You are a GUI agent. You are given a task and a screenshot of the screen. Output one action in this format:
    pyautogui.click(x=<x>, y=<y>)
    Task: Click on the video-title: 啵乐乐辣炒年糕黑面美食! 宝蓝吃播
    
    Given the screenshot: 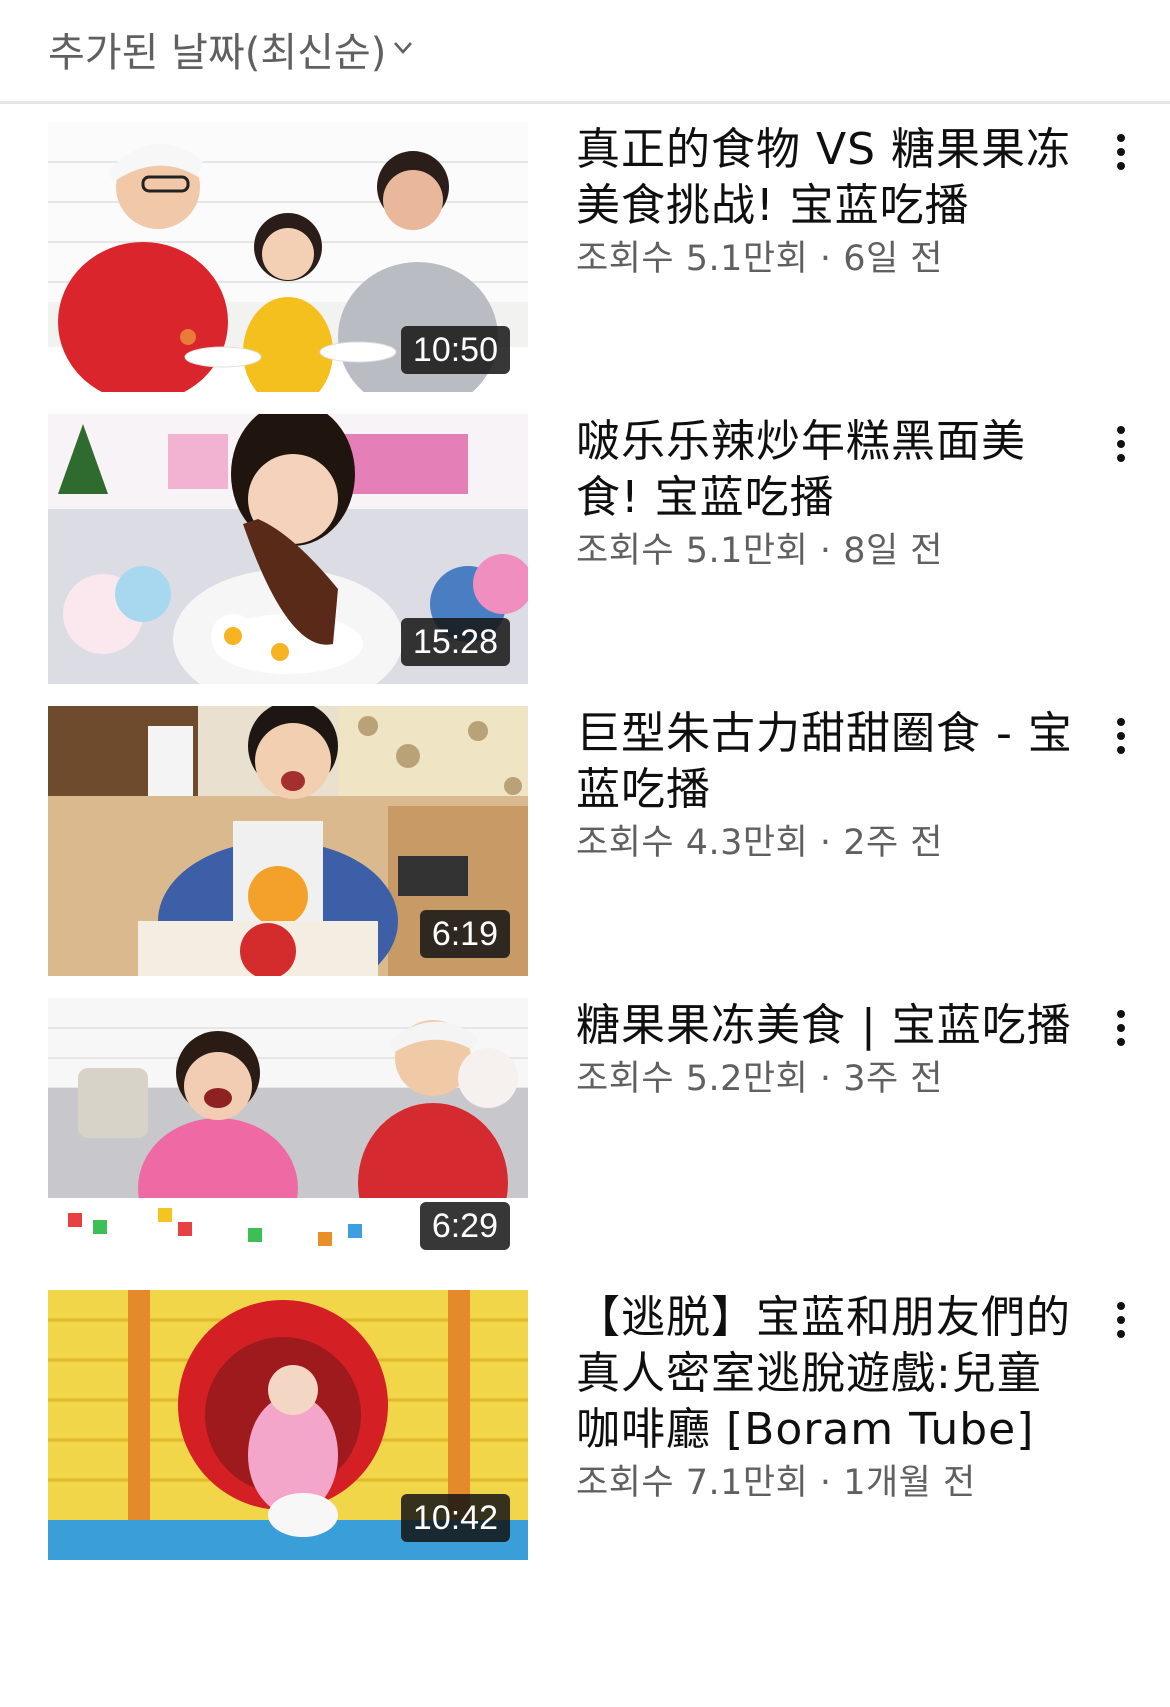 What is the action you would take?
    pyautogui.click(x=826, y=470)
    